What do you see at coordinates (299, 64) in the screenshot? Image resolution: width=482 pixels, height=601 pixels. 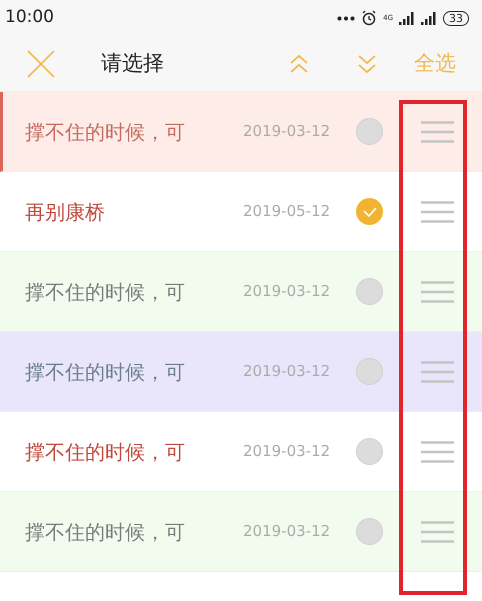 I see `double-chevron-up-icon` at bounding box center [299, 64].